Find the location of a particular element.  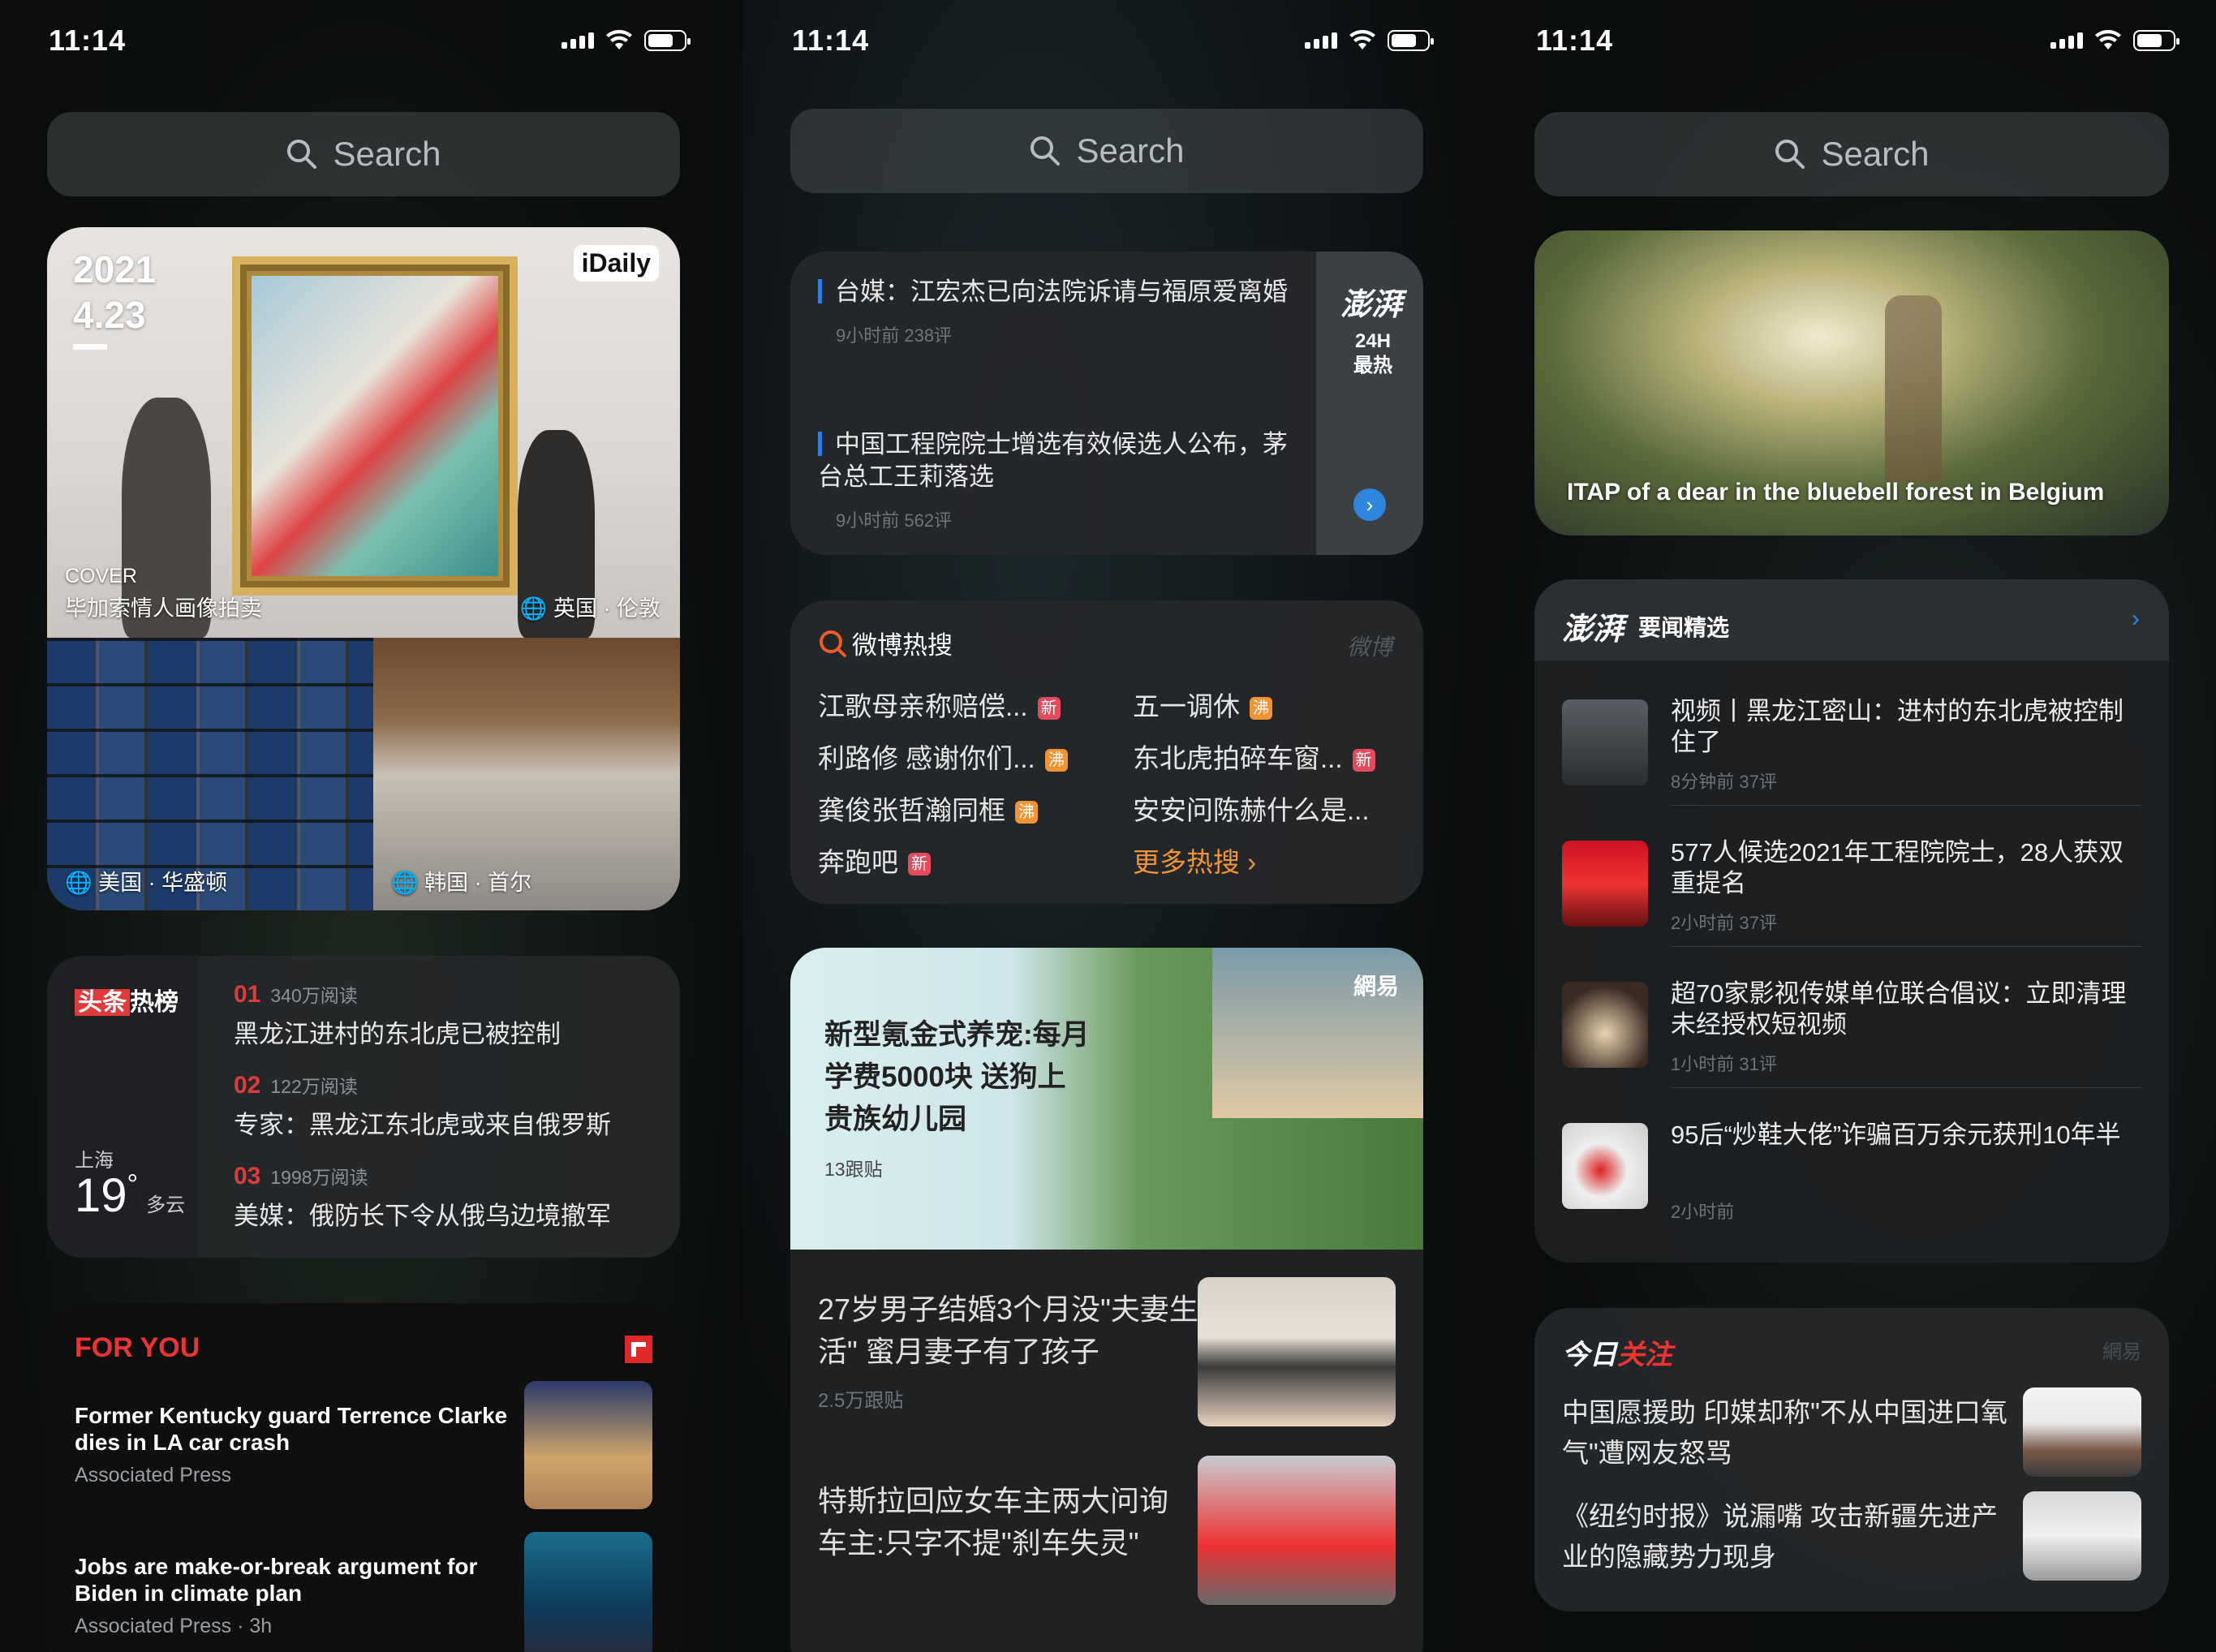

right-location: 🌐 韩国 · 首尔 is located at coordinates (461, 883).